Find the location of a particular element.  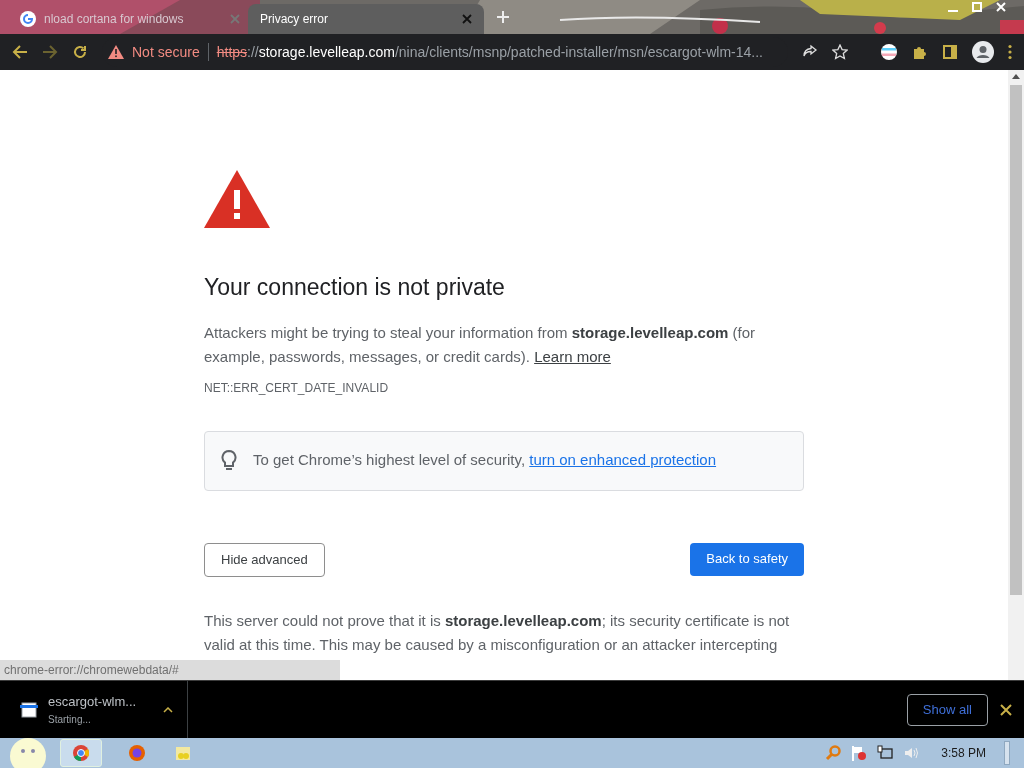

new-tab-icon is located at coordinates (503, 17).